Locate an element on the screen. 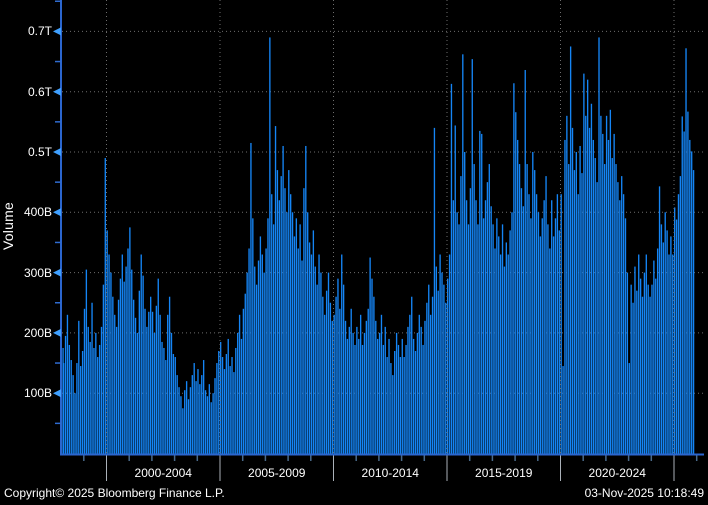 The height and width of the screenshot is (505, 708). y-tick-label: 200B is located at coordinates (37, 332).